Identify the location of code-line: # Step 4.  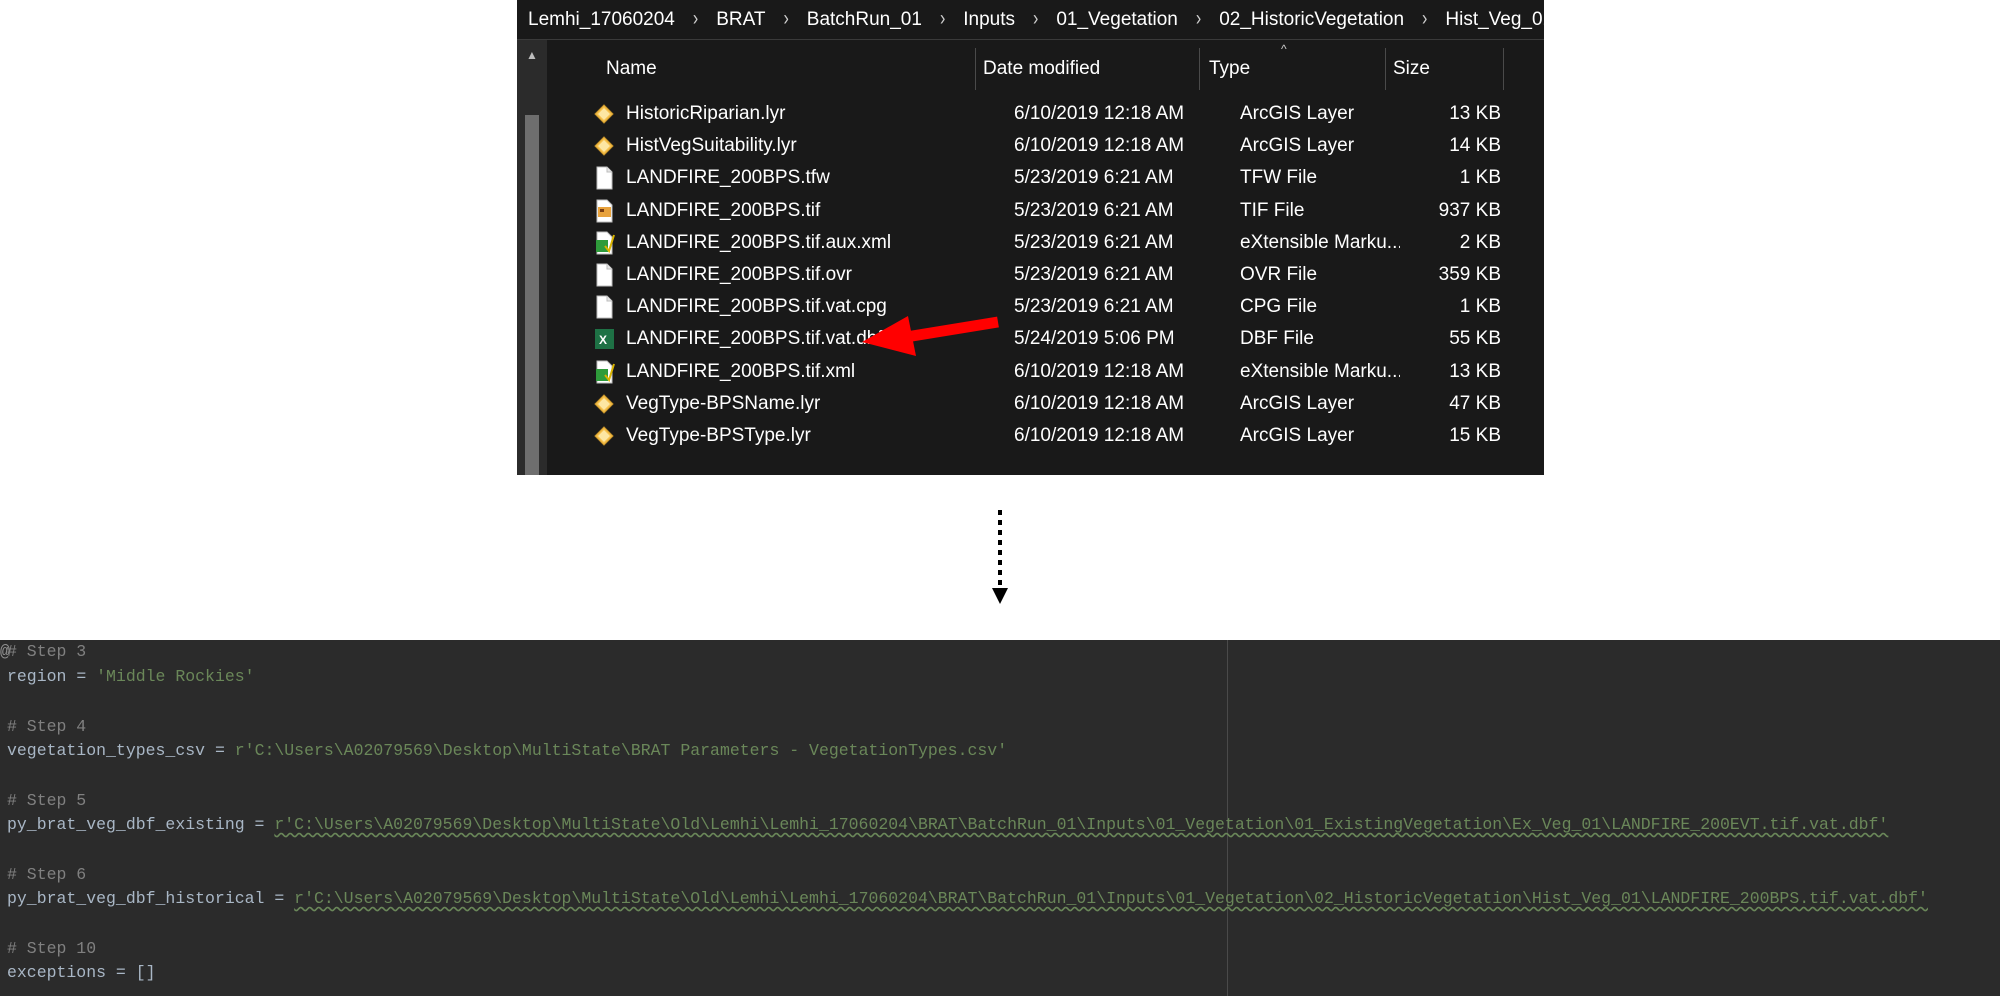
(46, 726).